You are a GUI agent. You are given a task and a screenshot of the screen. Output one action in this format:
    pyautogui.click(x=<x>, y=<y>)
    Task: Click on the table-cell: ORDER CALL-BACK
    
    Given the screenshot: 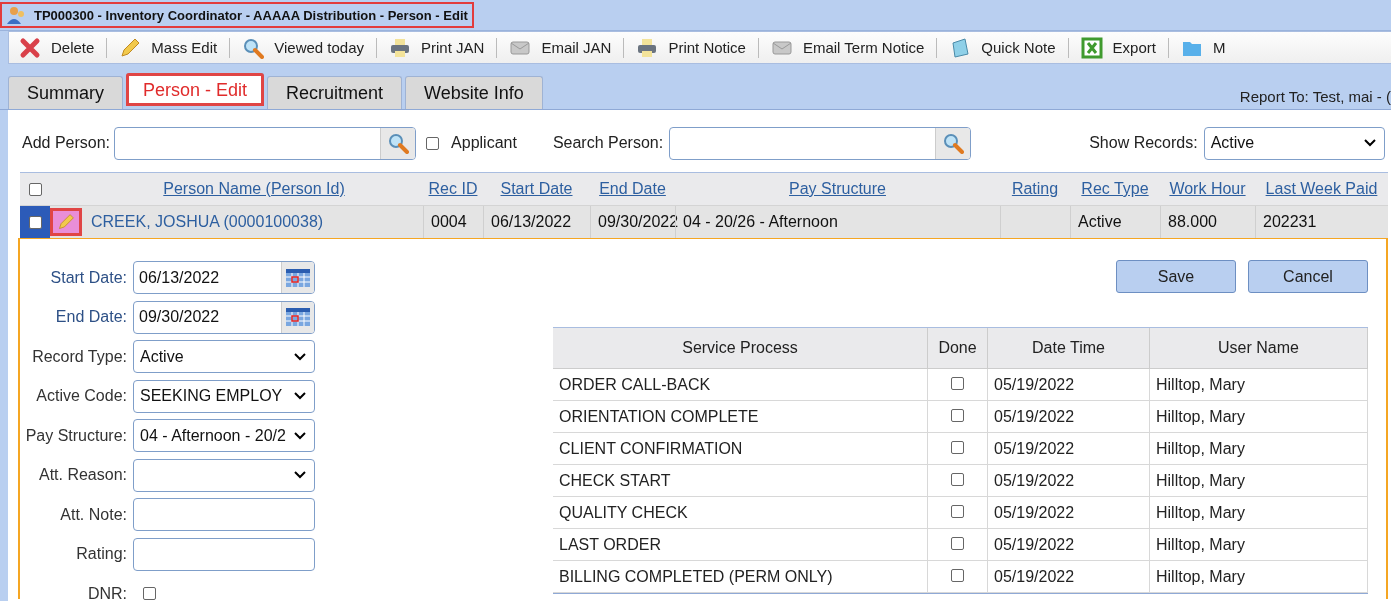 What is the action you would take?
    pyautogui.click(x=635, y=384)
    